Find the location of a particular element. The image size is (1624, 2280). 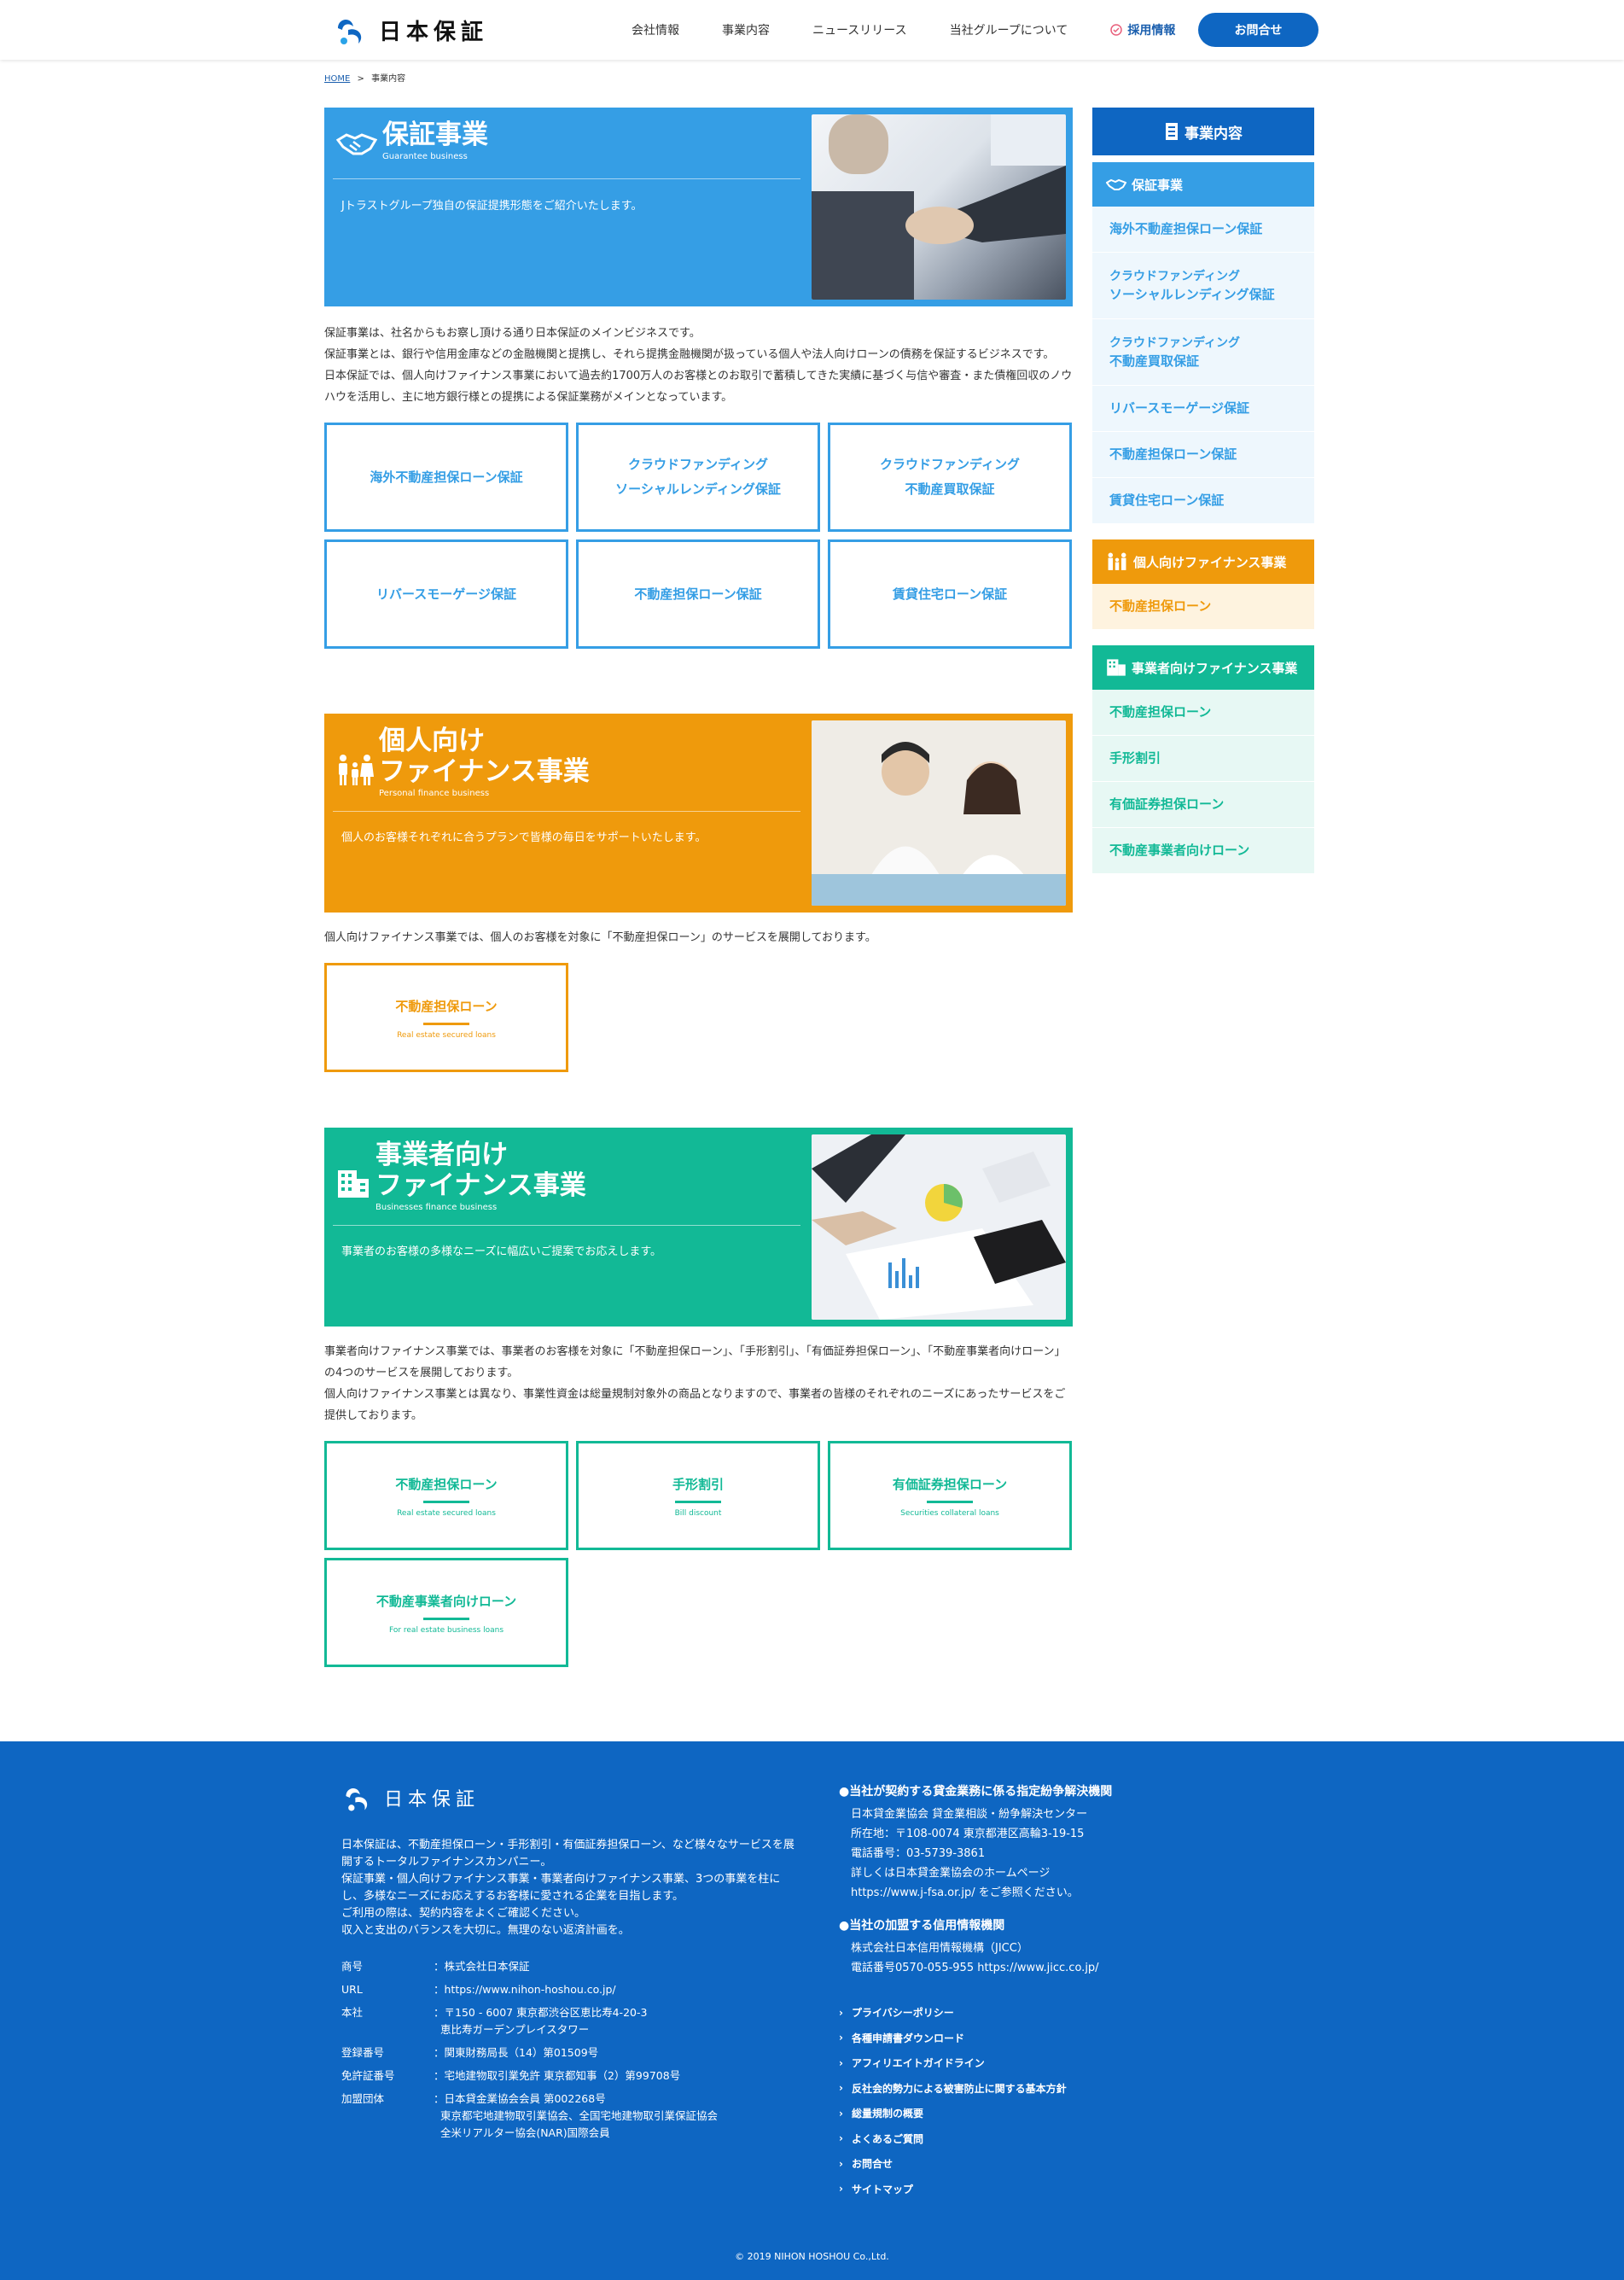

sidebar-category-label: 保証事業 is located at coordinates (1158, 185).